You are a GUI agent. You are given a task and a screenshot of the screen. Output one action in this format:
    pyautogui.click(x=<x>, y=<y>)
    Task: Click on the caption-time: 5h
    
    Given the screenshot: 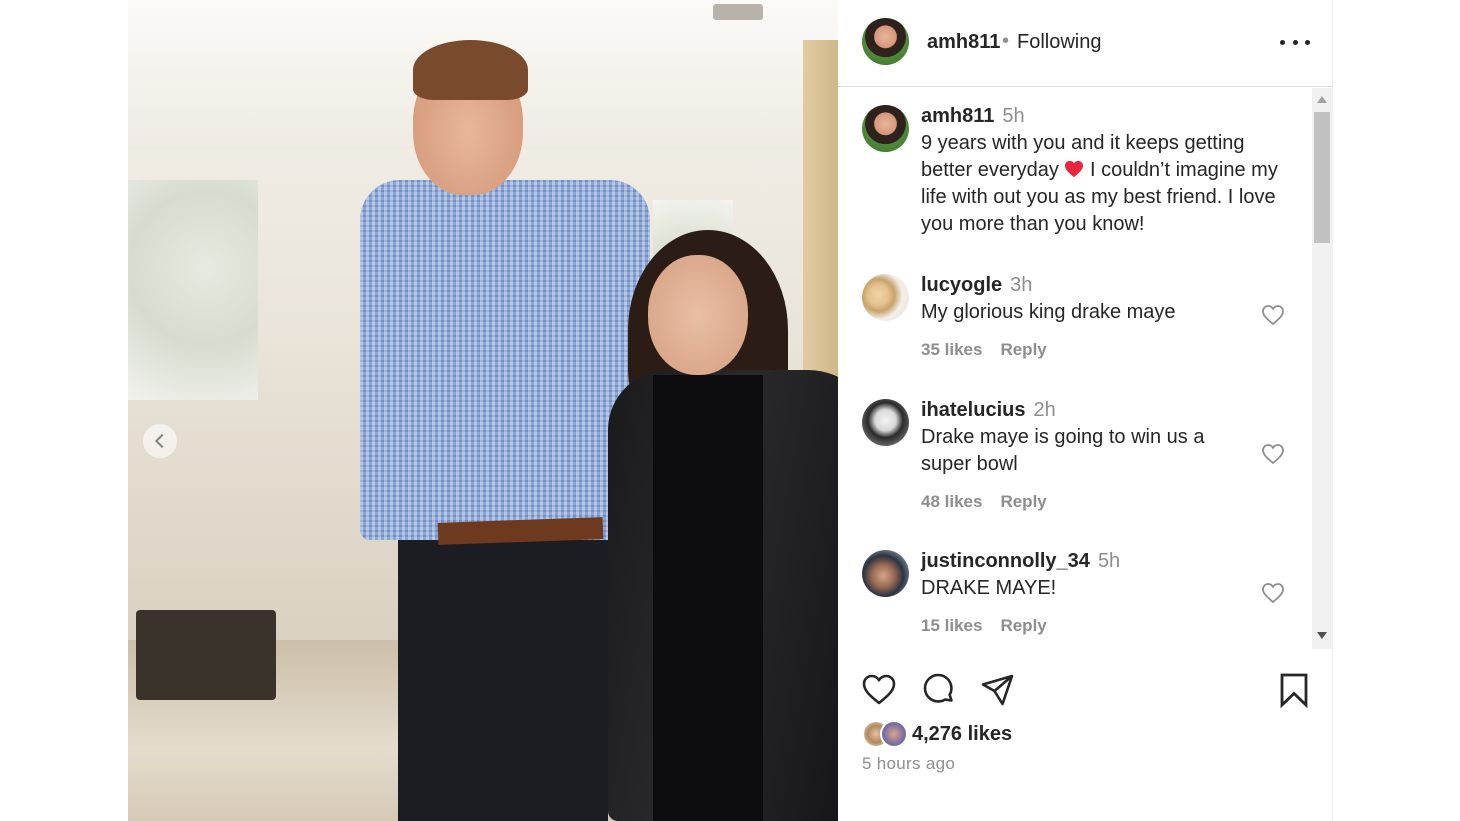 What is the action you would take?
    pyautogui.click(x=1013, y=116)
    